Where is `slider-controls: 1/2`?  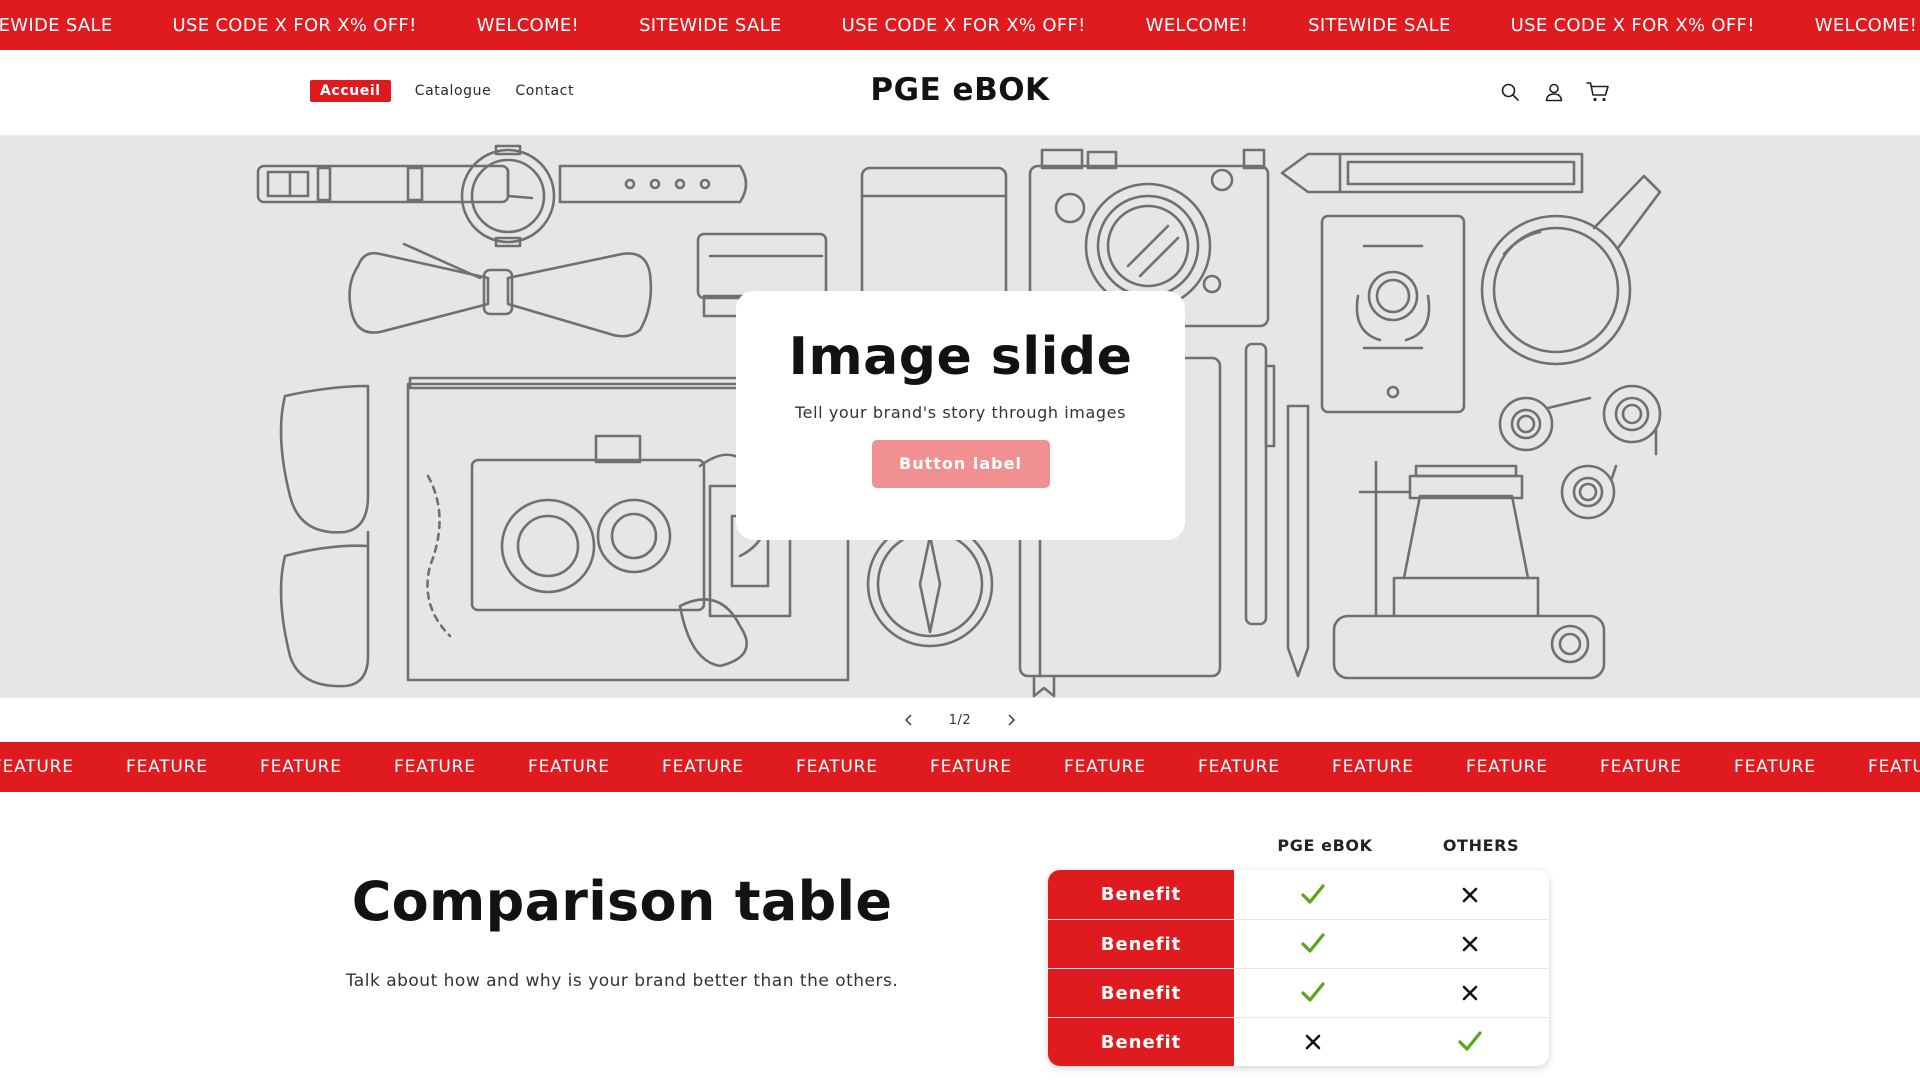 slider-controls: 1/2 is located at coordinates (960, 720).